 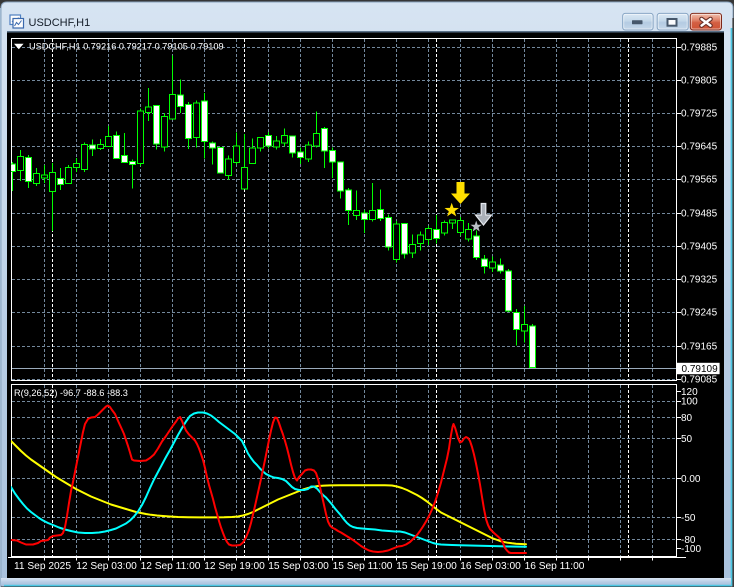 What do you see at coordinates (490, 566) in the screenshot?
I see `svg-text: 16 Sep 03:00` at bounding box center [490, 566].